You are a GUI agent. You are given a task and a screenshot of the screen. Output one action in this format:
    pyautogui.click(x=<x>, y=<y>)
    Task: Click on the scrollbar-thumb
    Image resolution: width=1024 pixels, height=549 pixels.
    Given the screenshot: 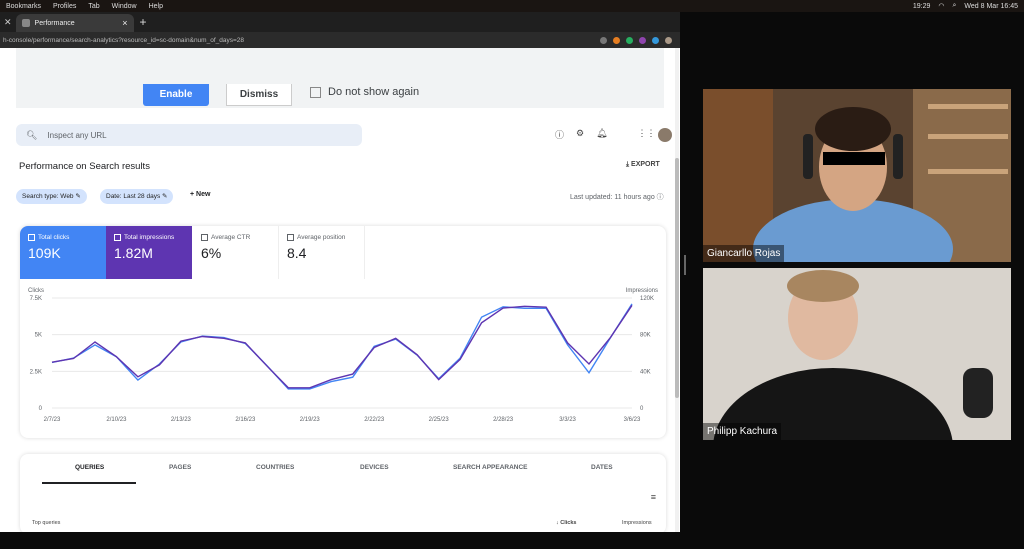 What is the action you would take?
    pyautogui.click(x=677, y=278)
    